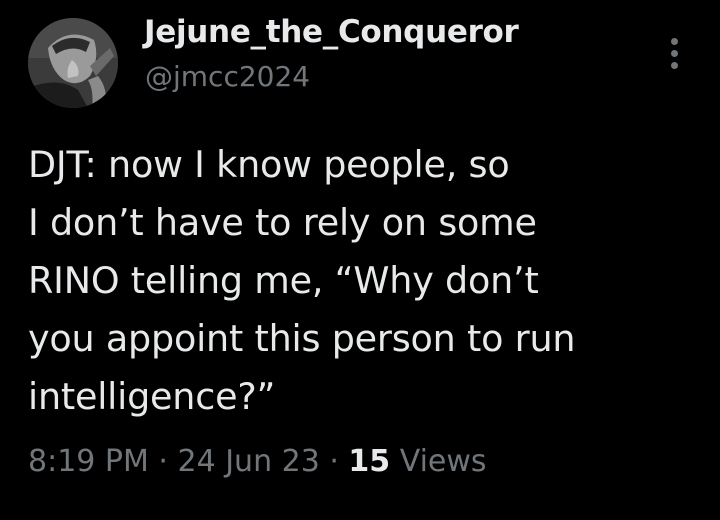  I want to click on avatar-photo, so click(73, 63).